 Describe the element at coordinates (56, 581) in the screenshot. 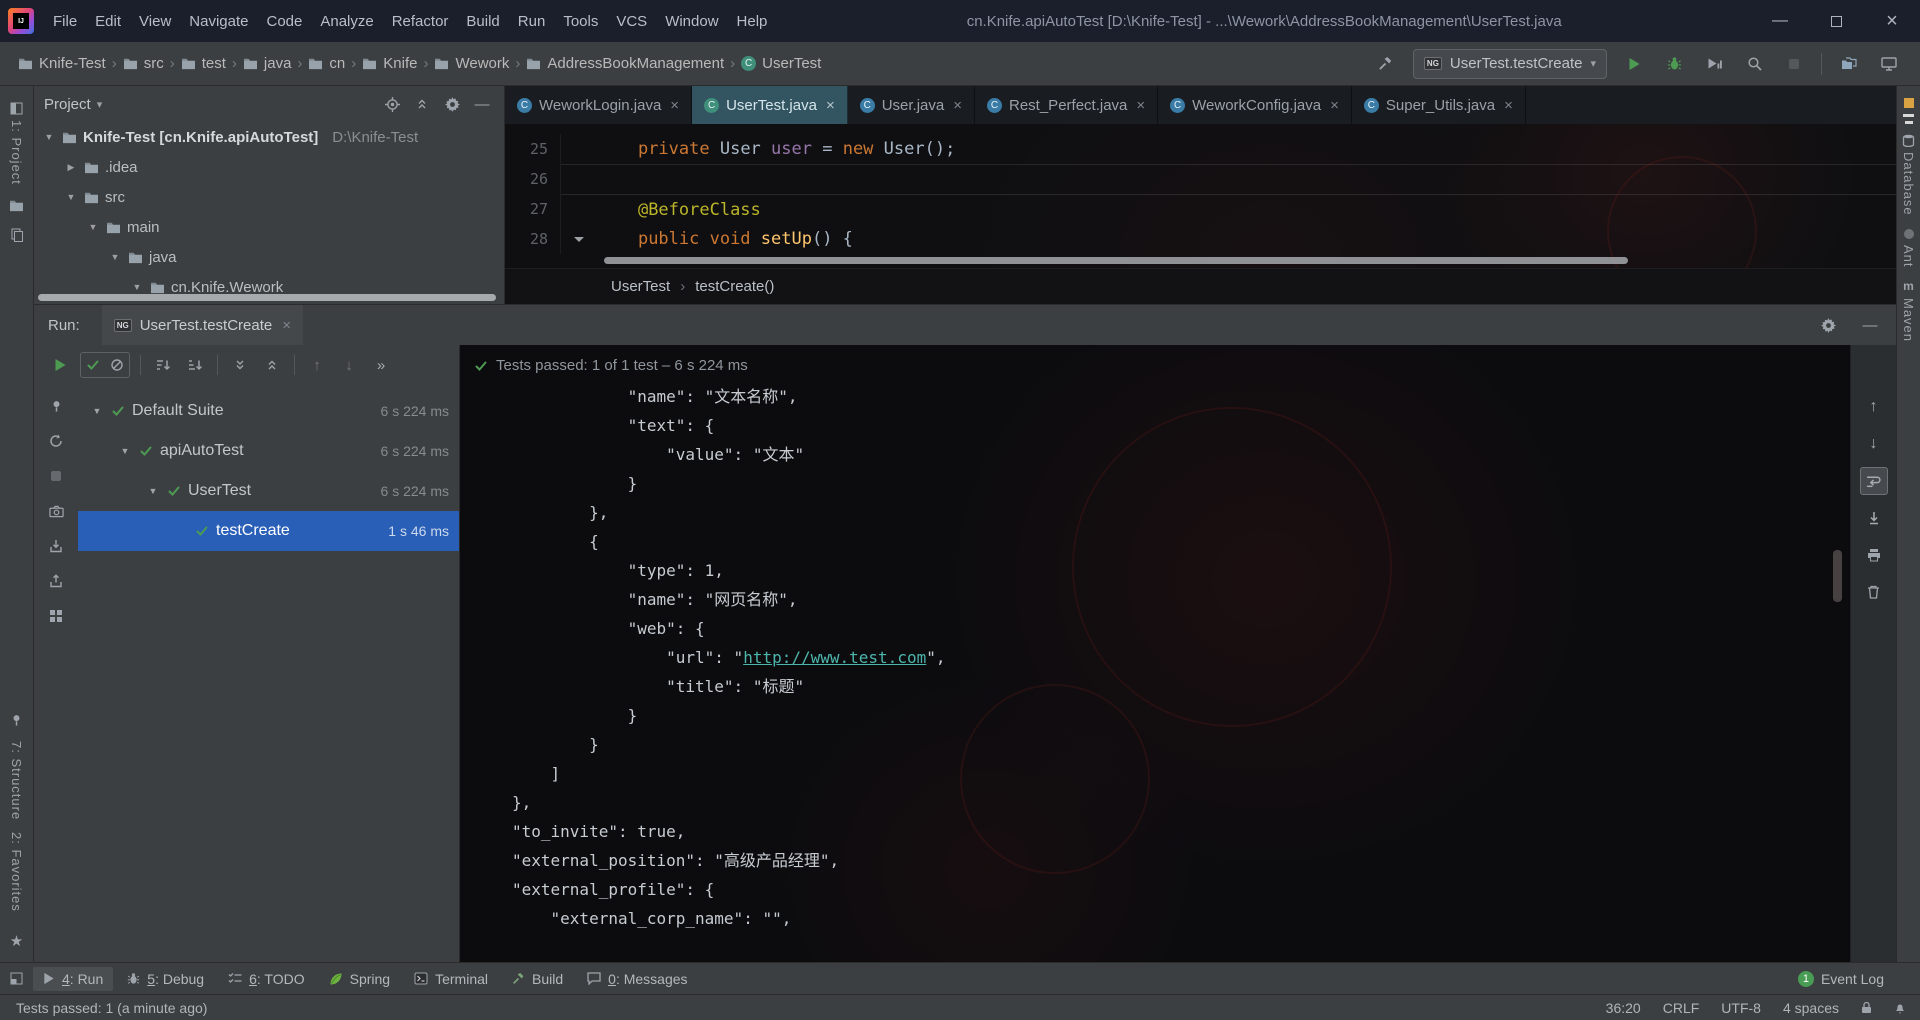

I see `export-test-results-icon` at that location.